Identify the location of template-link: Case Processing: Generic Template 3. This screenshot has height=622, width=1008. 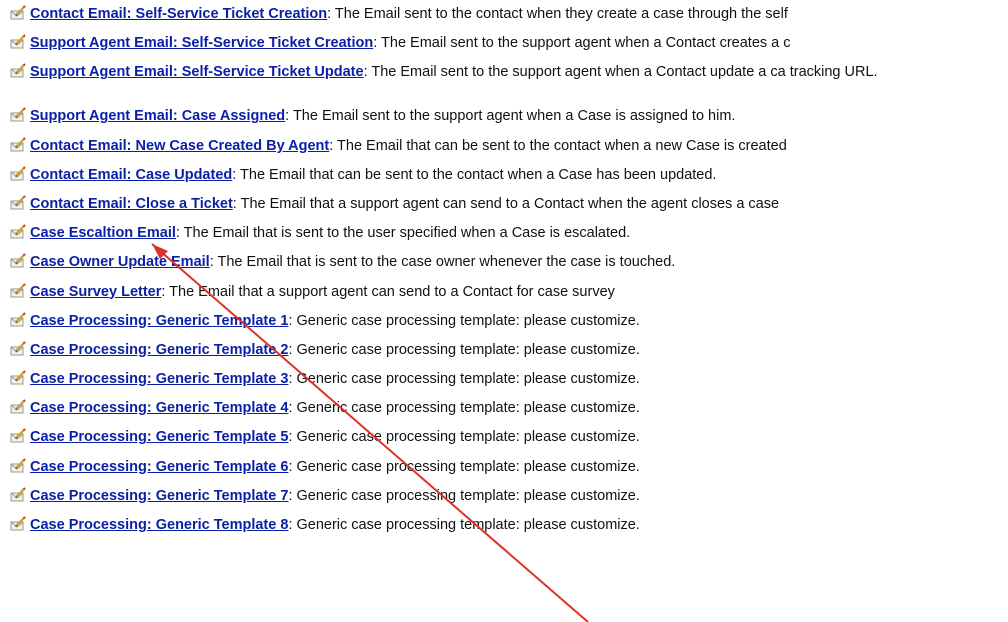
(159, 379).